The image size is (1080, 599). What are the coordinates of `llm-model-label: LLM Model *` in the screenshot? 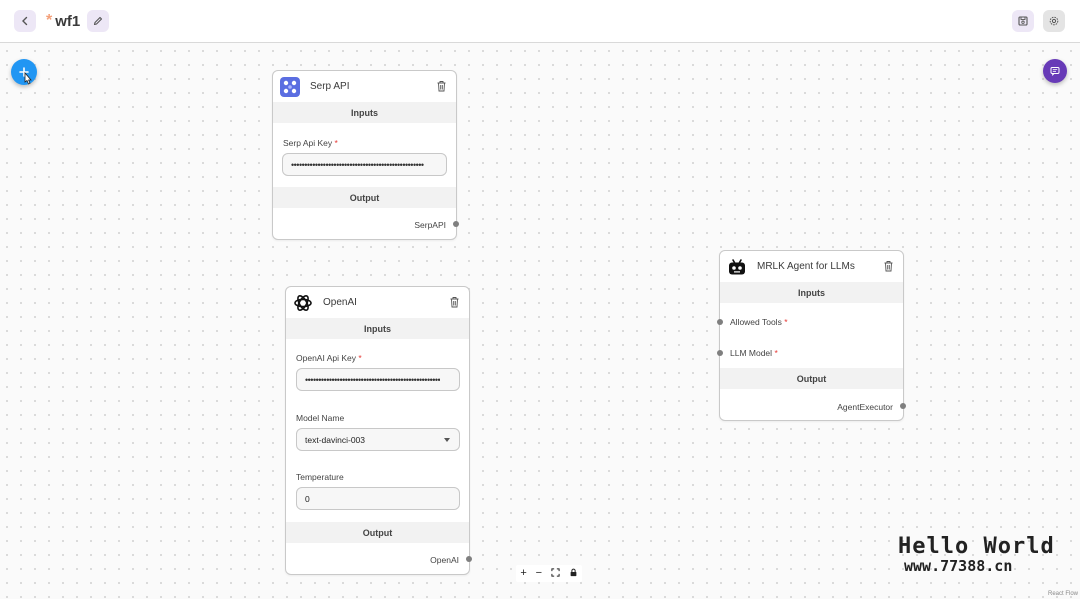 It's located at (754, 353).